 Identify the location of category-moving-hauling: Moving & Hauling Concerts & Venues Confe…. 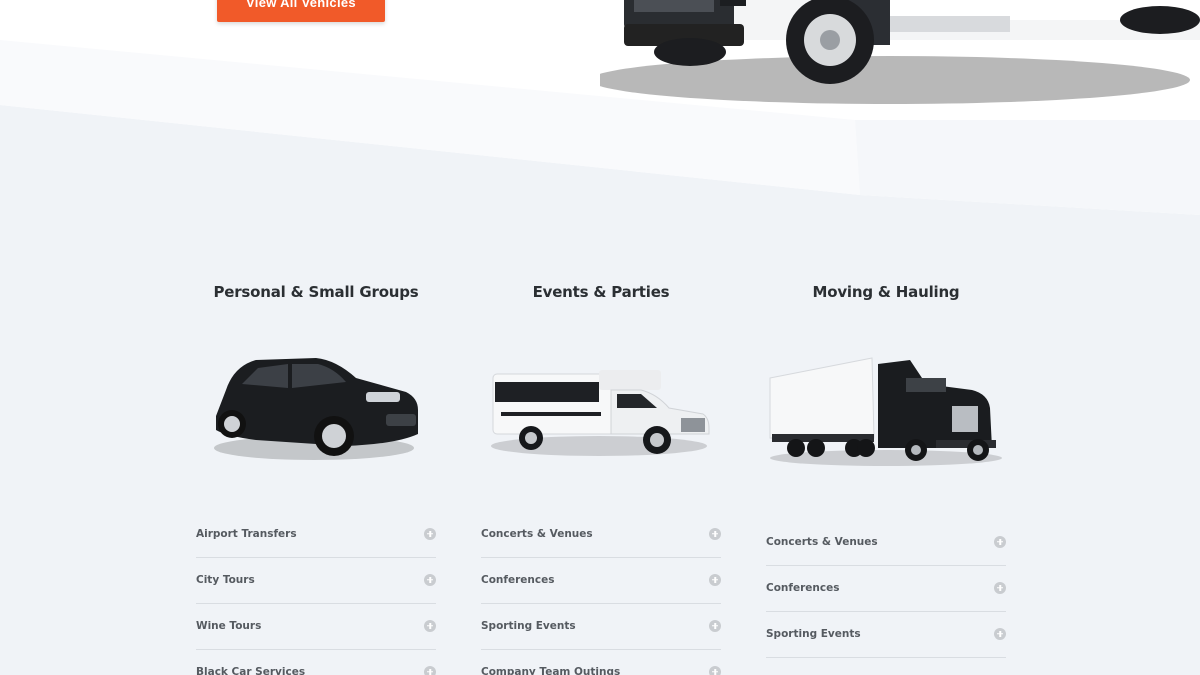
(886, 469).